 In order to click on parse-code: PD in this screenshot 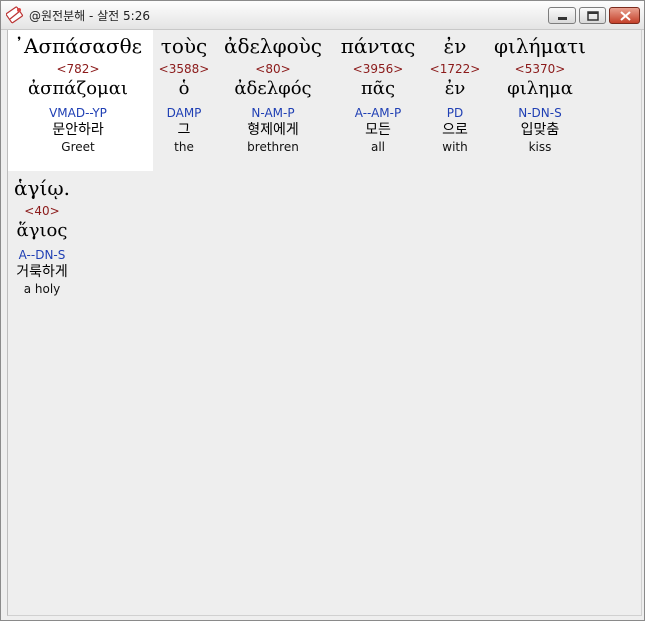, I will do `click(455, 113)`.